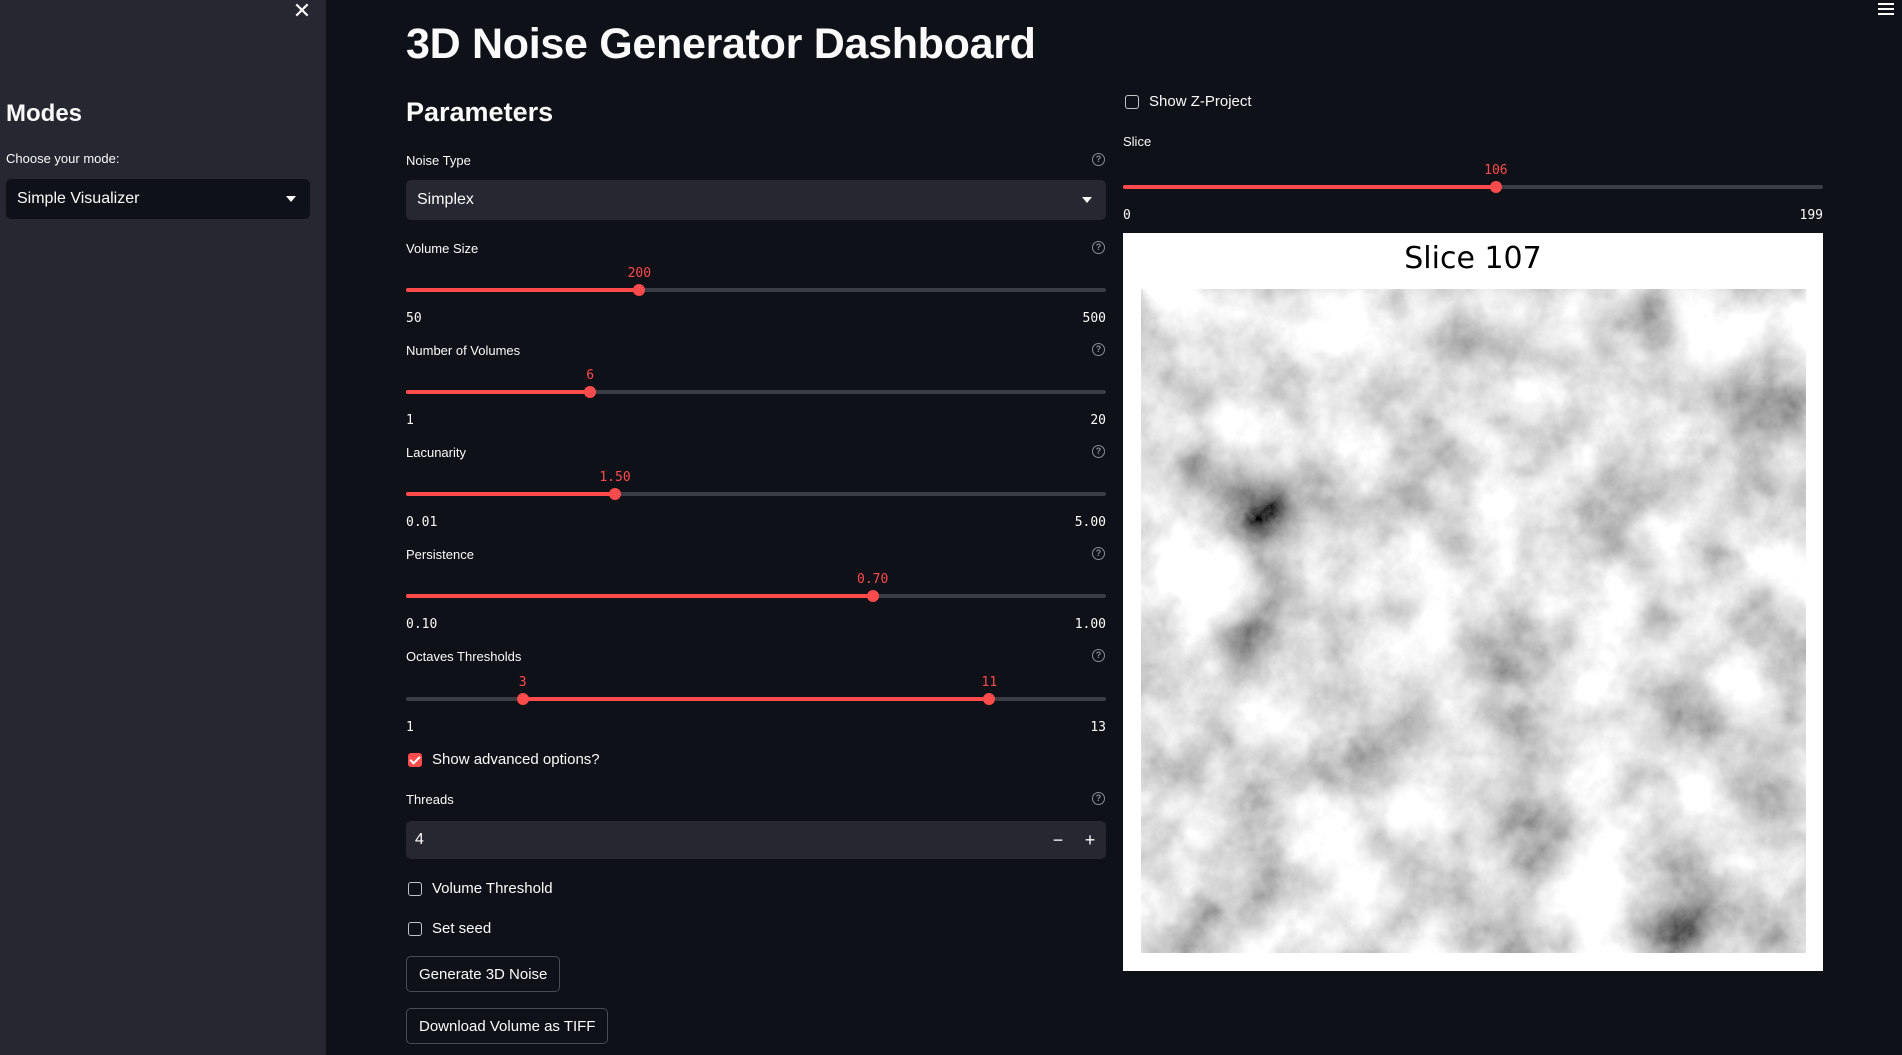 The width and height of the screenshot is (1902, 1055). I want to click on num-volumes-slider: 6 1 20, so click(756, 395).